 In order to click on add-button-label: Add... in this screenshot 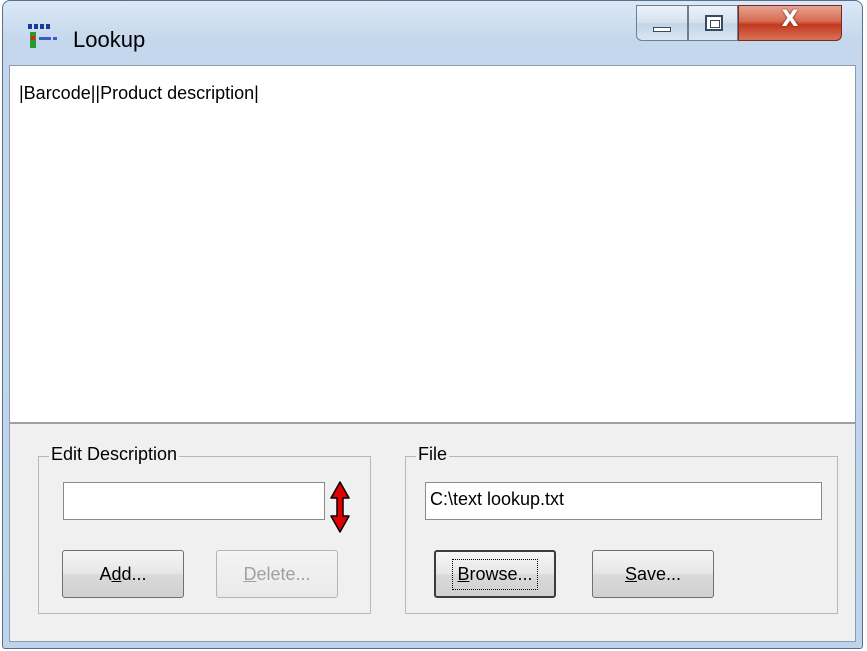, I will do `click(123, 573)`.